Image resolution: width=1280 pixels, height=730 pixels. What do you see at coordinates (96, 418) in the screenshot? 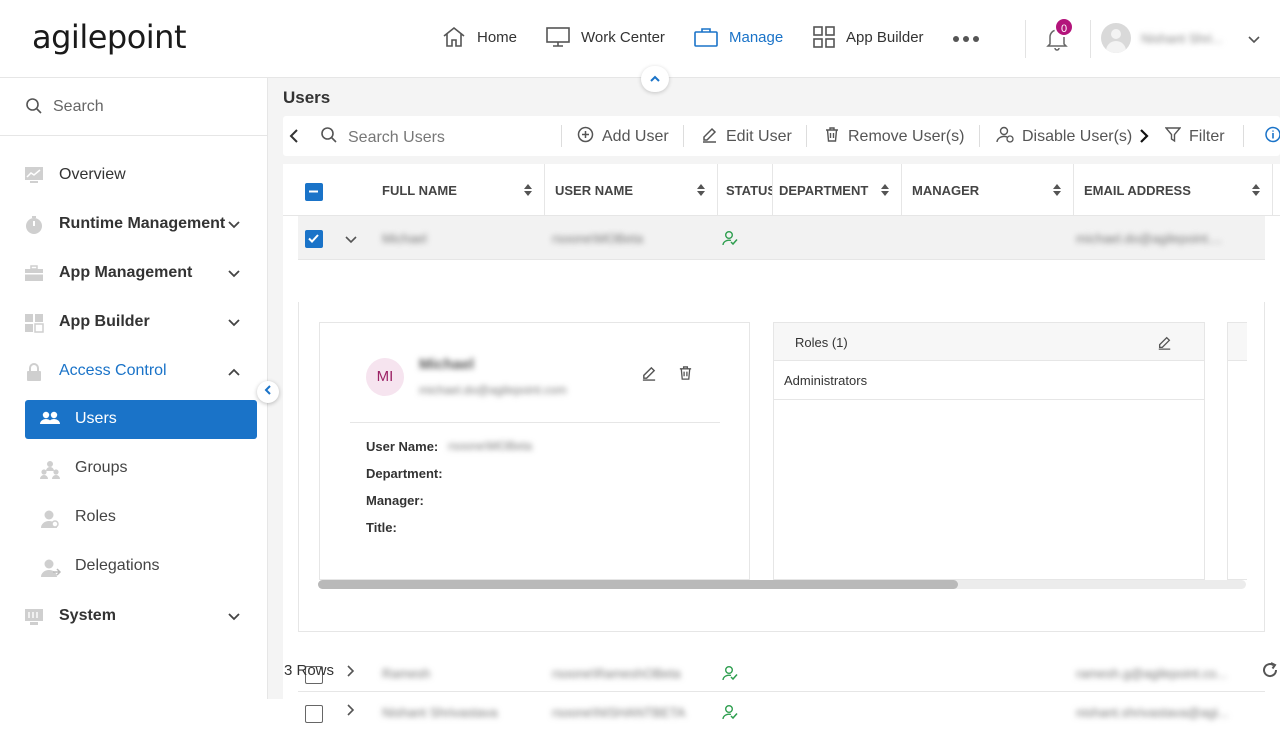
I see `sidebar-subitem-label: Users` at bounding box center [96, 418].